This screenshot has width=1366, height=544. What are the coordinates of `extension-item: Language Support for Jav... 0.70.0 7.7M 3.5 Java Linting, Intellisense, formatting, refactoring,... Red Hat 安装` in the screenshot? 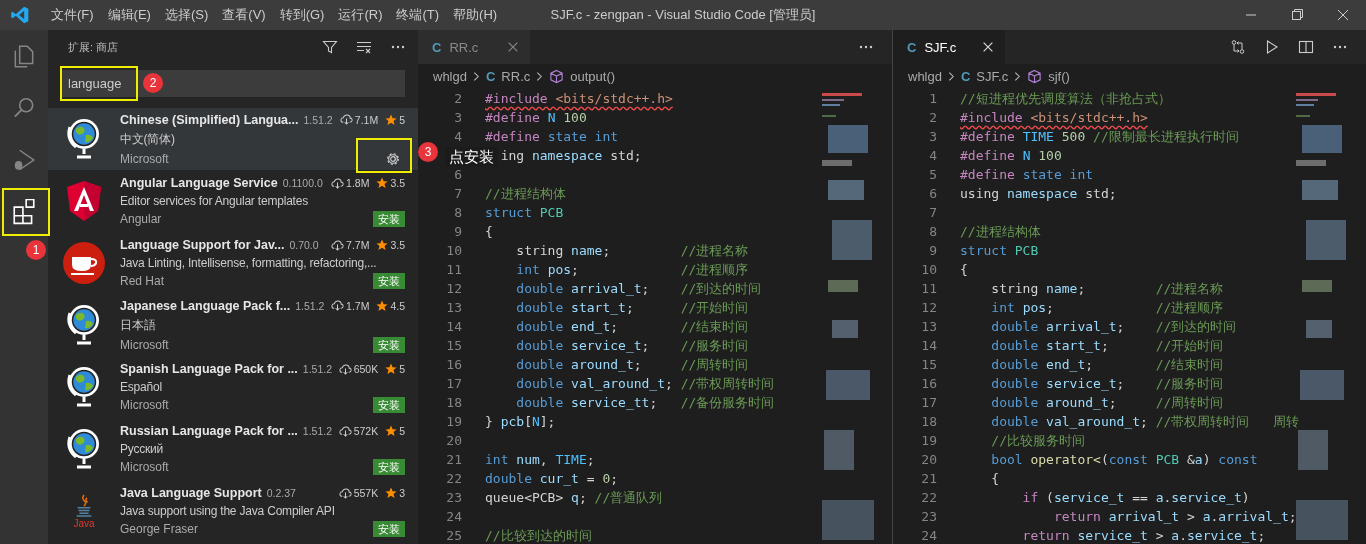 It's located at (233, 263).